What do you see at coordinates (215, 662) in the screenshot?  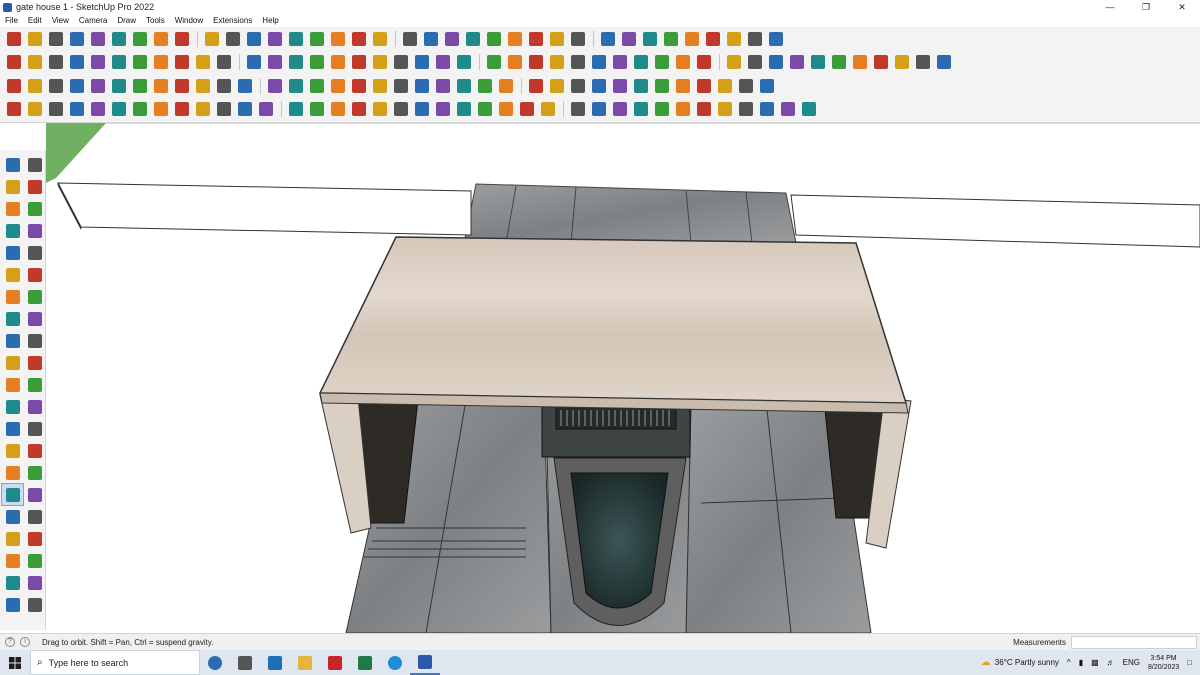 I see `cortana-icon` at bounding box center [215, 662].